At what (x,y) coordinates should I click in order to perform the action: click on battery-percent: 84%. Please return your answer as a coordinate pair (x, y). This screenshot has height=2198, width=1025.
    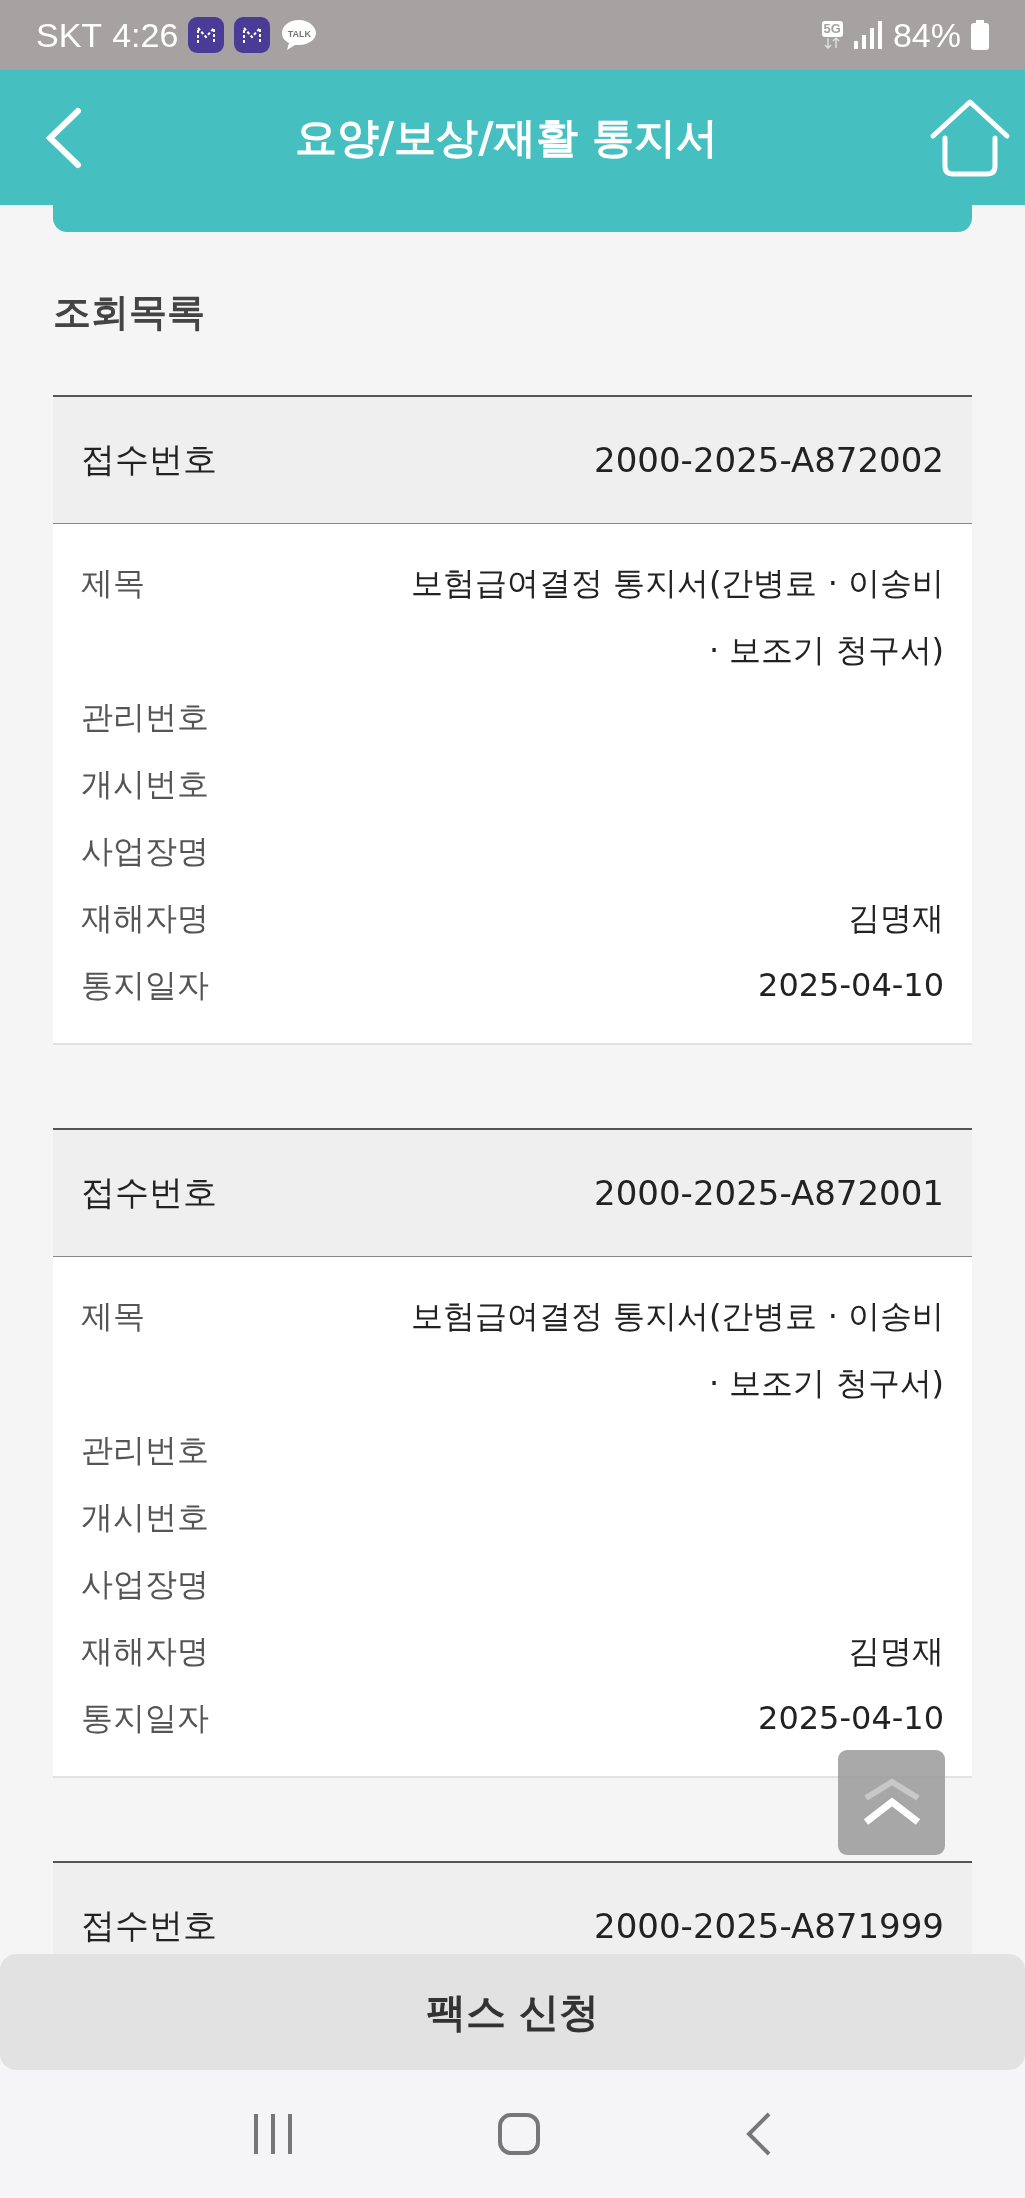
    Looking at the image, I should click on (926, 35).